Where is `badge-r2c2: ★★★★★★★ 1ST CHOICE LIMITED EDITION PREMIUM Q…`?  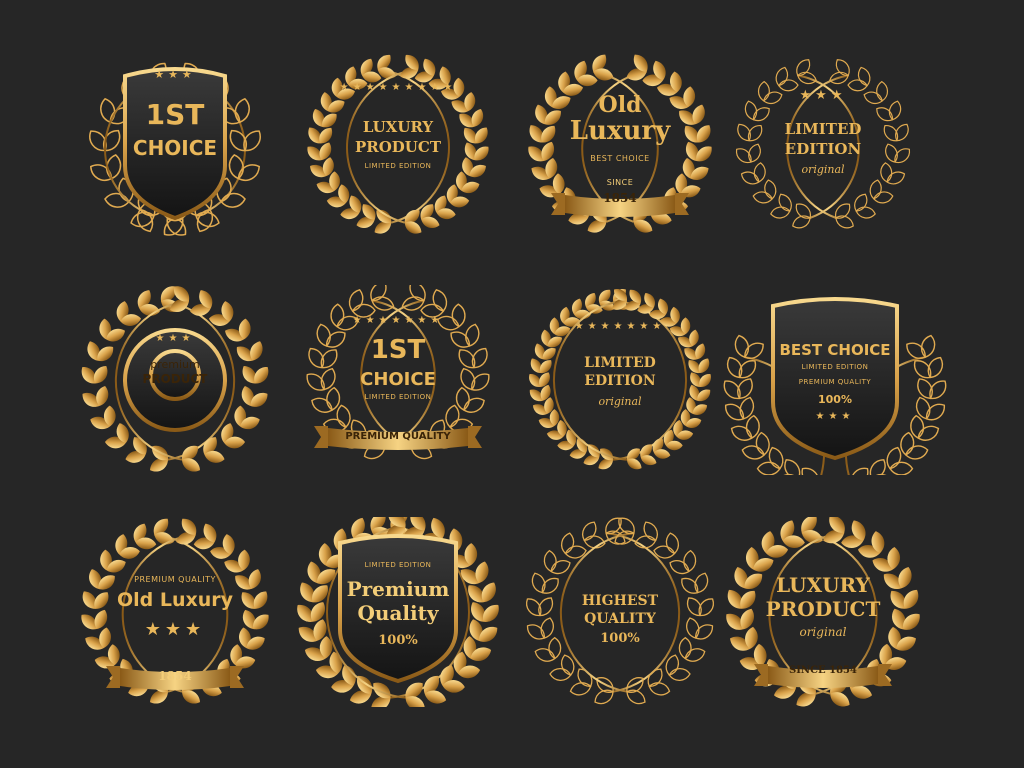
badge-r2c2: ★★★★★★★ 1ST CHOICE LIMITED EDITION PREMIUM Q… is located at coordinates (398, 380).